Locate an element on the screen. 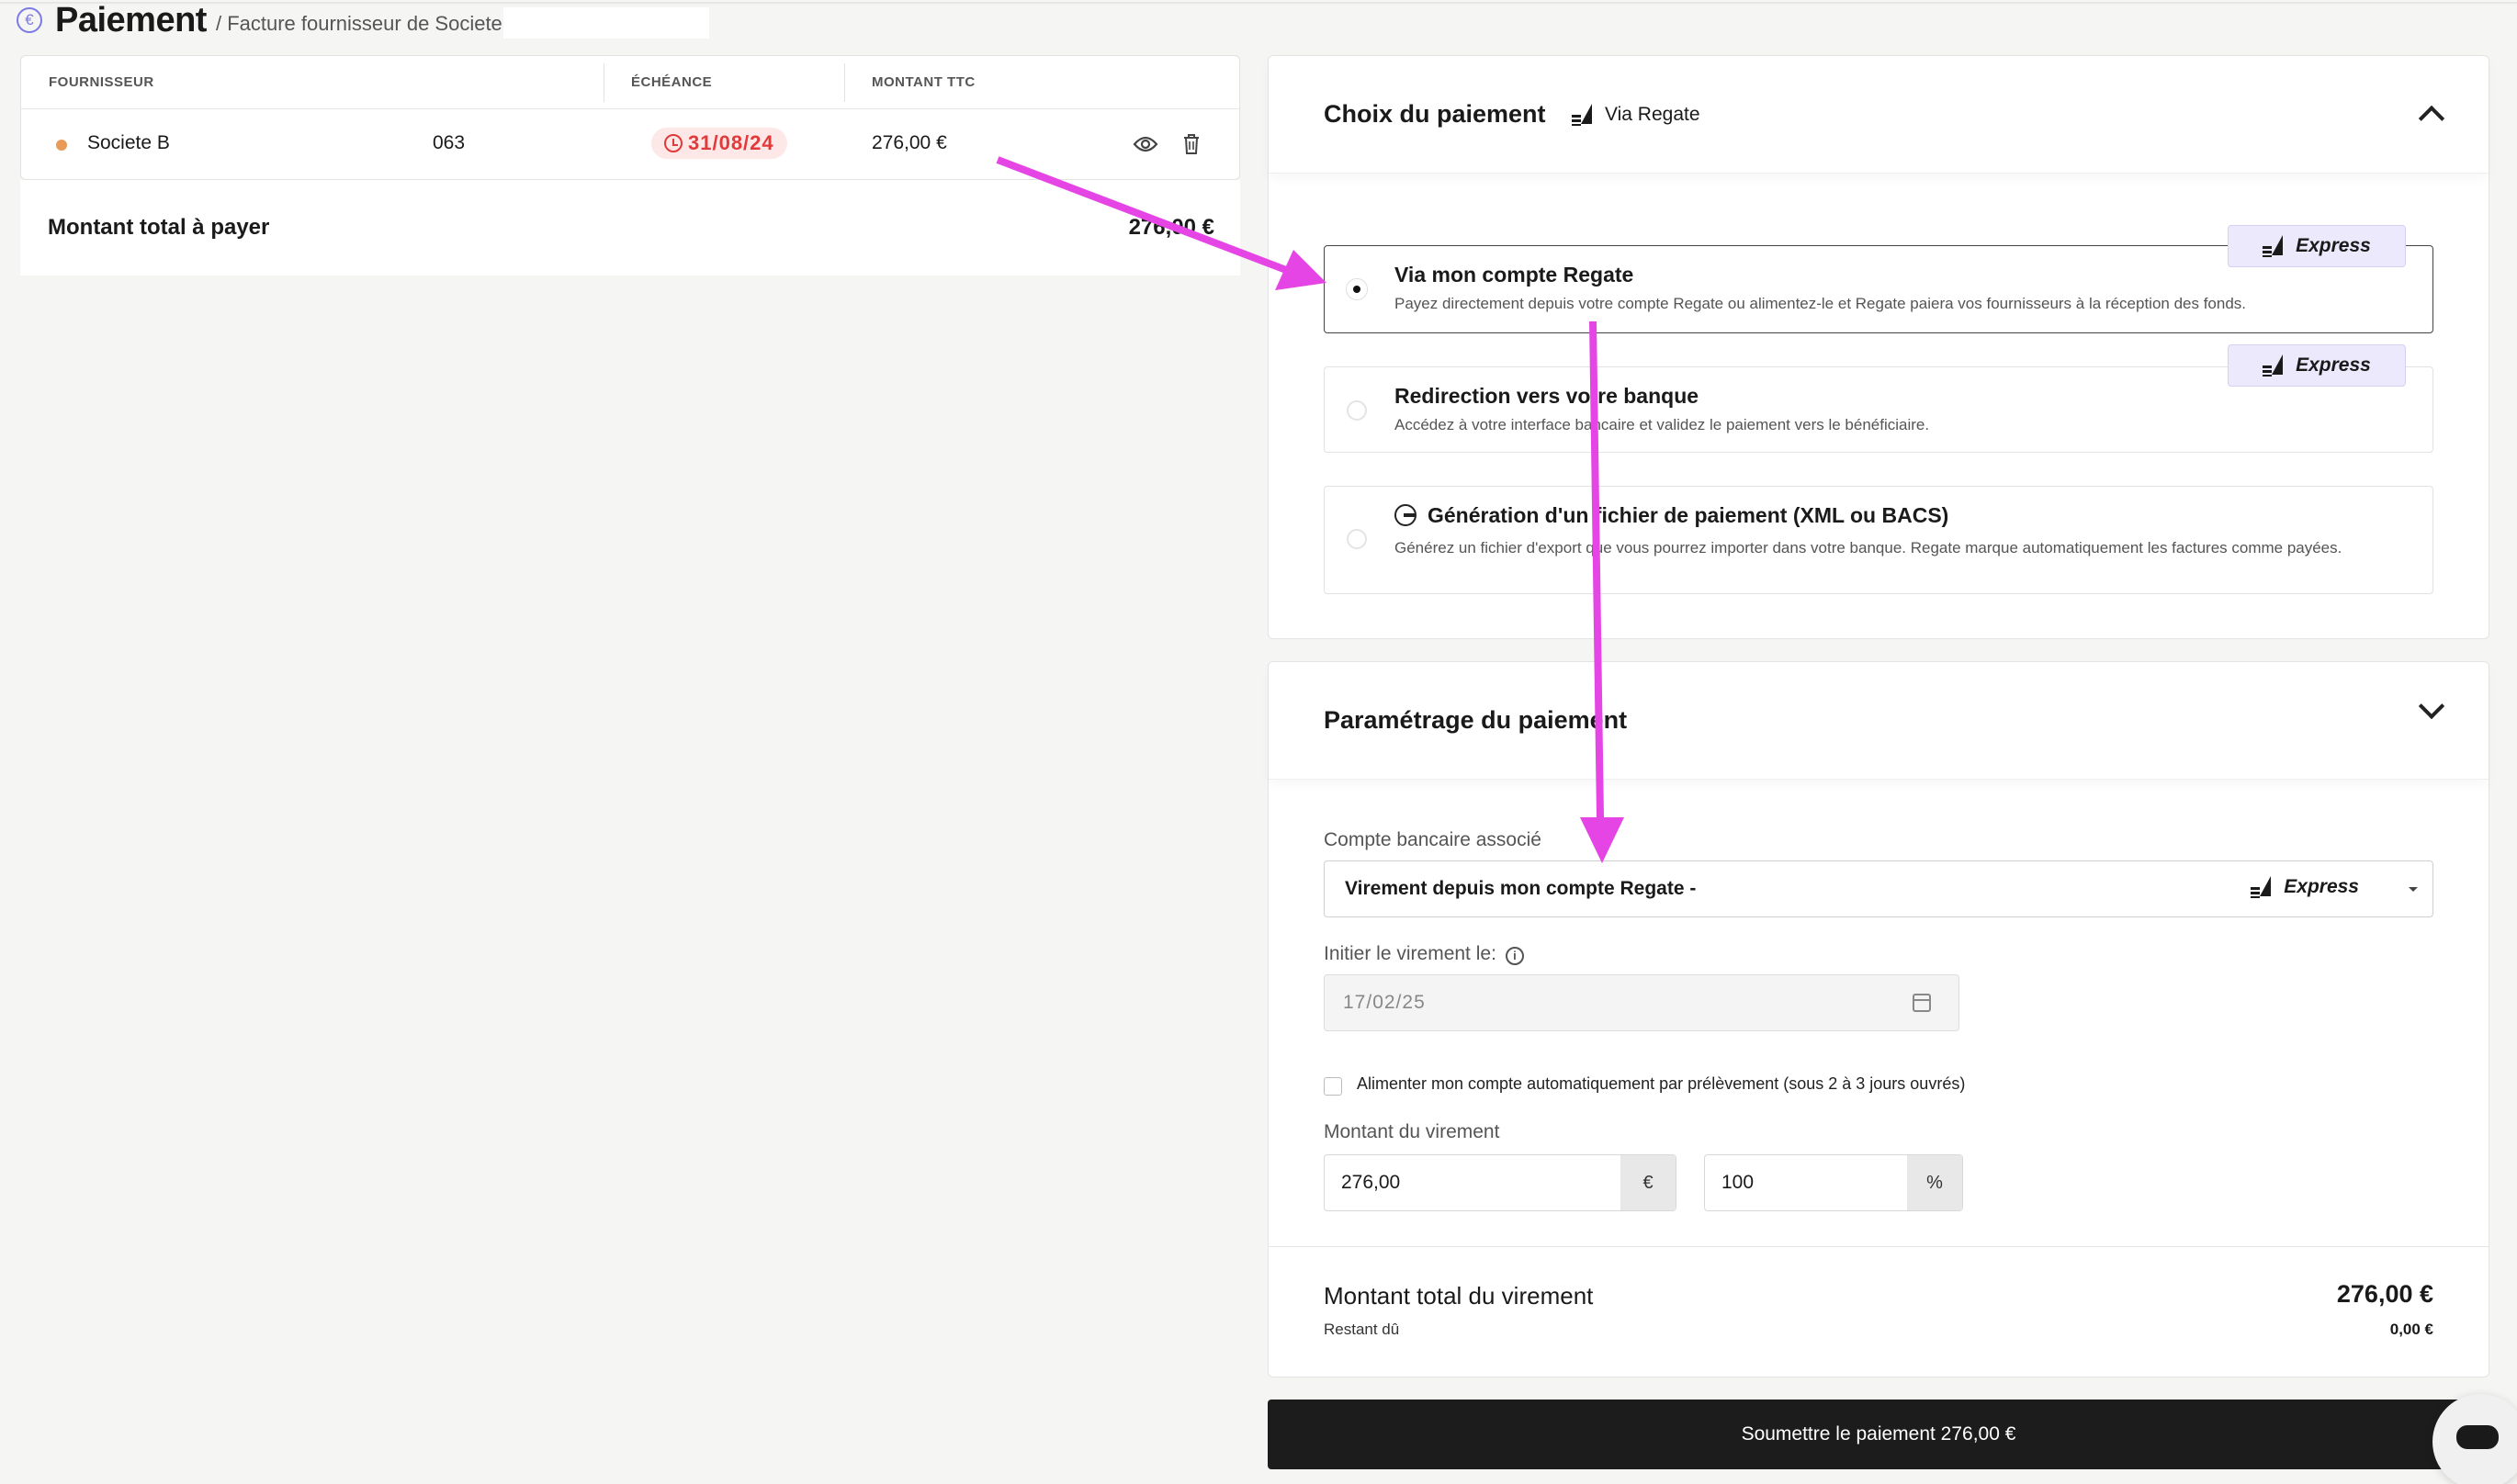  account-label: Compte bancaire associé is located at coordinates (1432, 840).